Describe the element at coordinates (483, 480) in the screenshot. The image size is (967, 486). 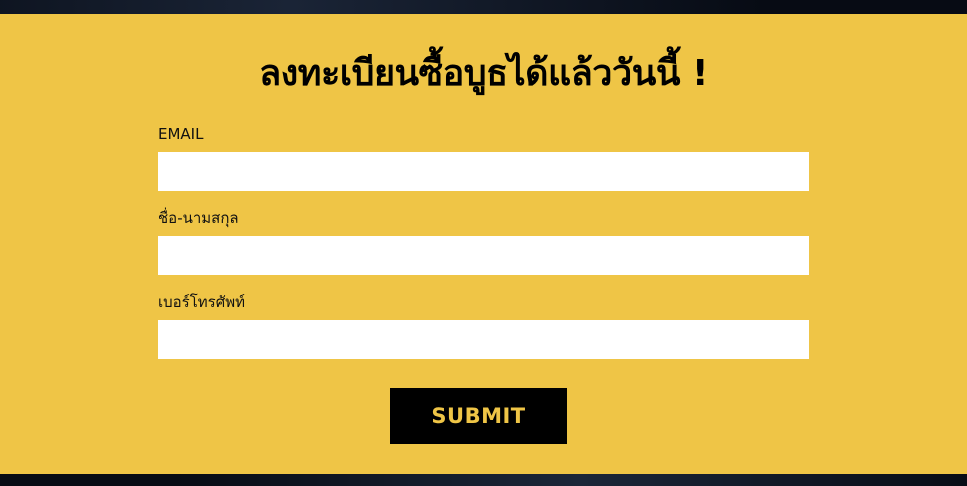
I see `starfield-background-bottom` at that location.